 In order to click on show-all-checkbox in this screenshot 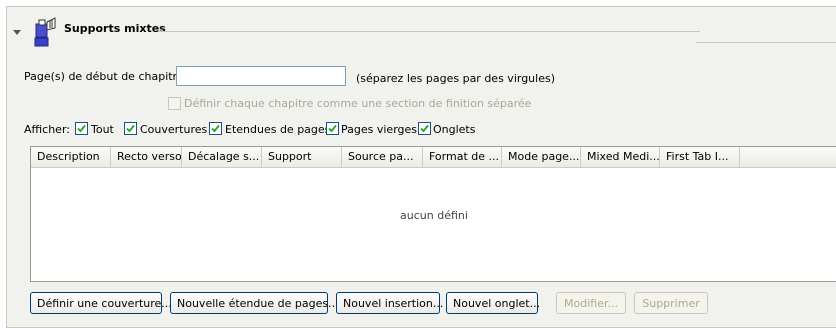, I will do `click(81, 128)`.